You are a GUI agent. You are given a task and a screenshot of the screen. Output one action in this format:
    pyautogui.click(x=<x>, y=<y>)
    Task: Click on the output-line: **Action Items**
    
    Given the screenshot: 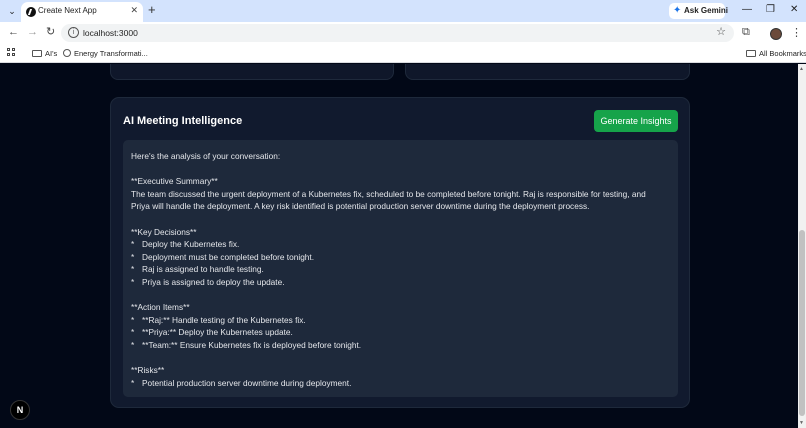 What is the action you would take?
    pyautogui.click(x=160, y=307)
    